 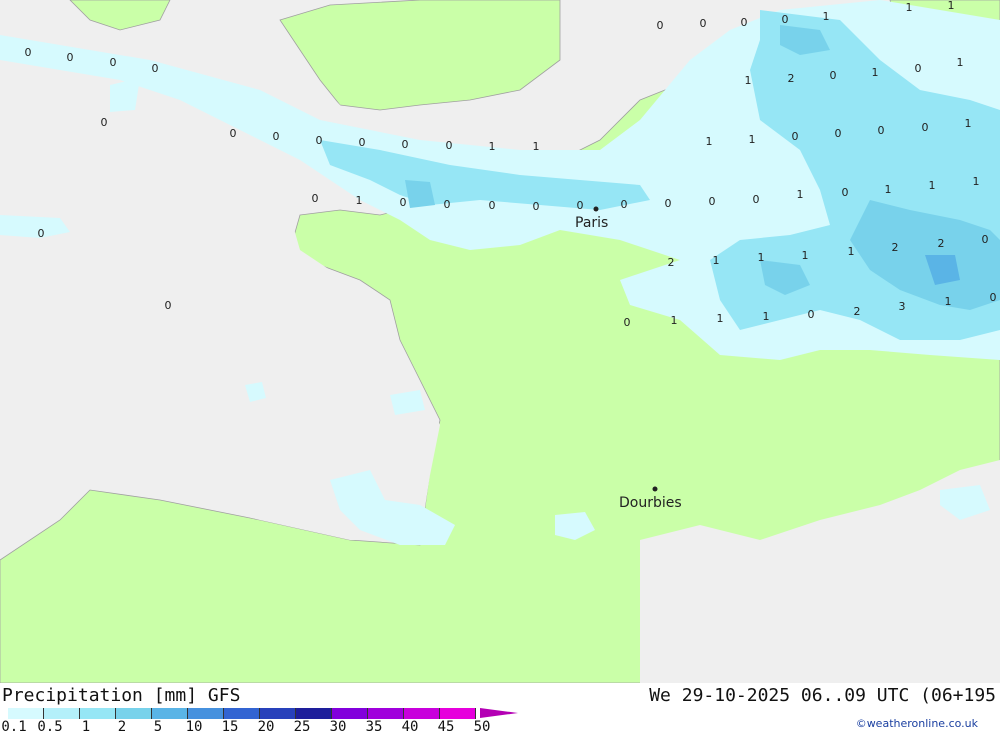 What do you see at coordinates (499, 713) in the screenshot?
I see `legend-arrow` at bounding box center [499, 713].